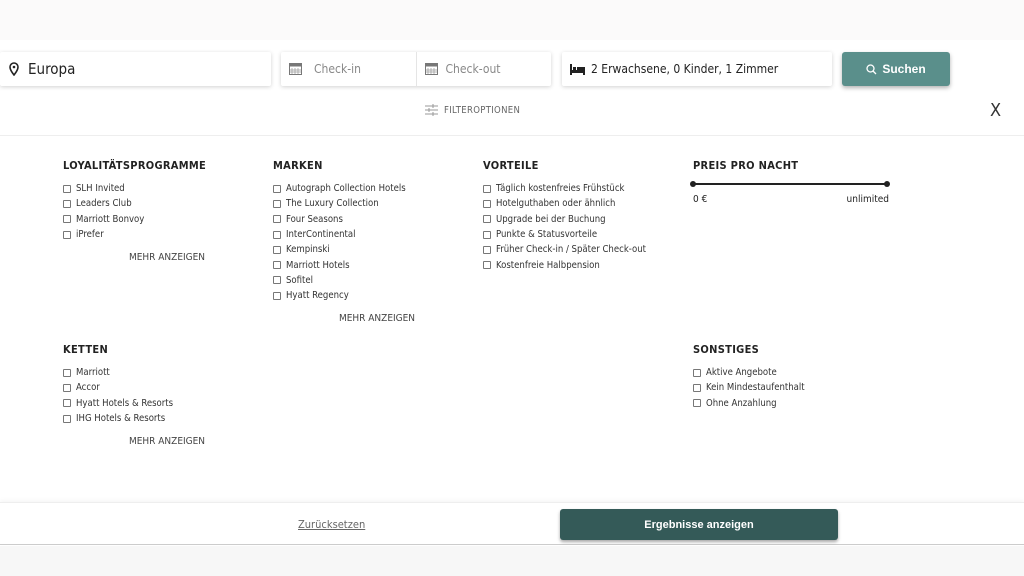 The height and width of the screenshot is (576, 1024). I want to click on search-button: Suchen, so click(896, 69).